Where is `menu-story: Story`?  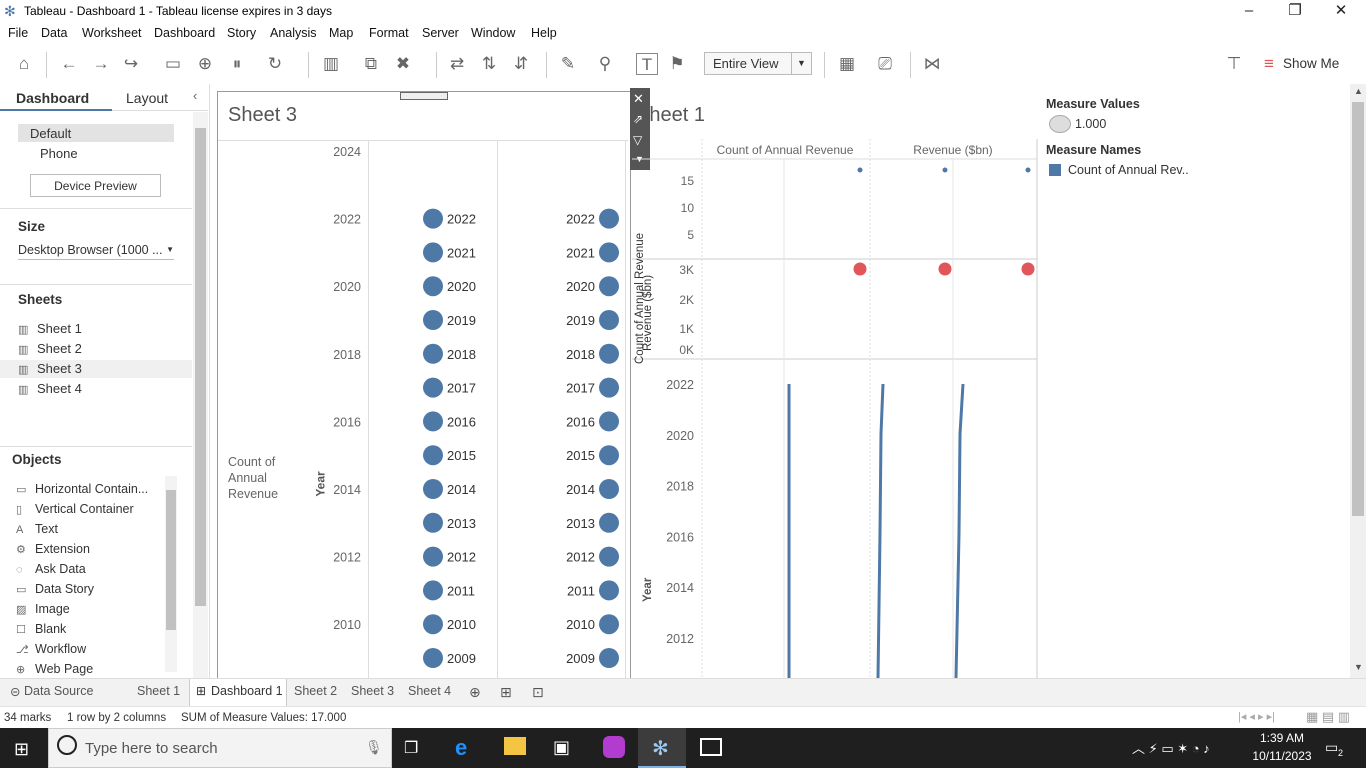 menu-story: Story is located at coordinates (241, 33).